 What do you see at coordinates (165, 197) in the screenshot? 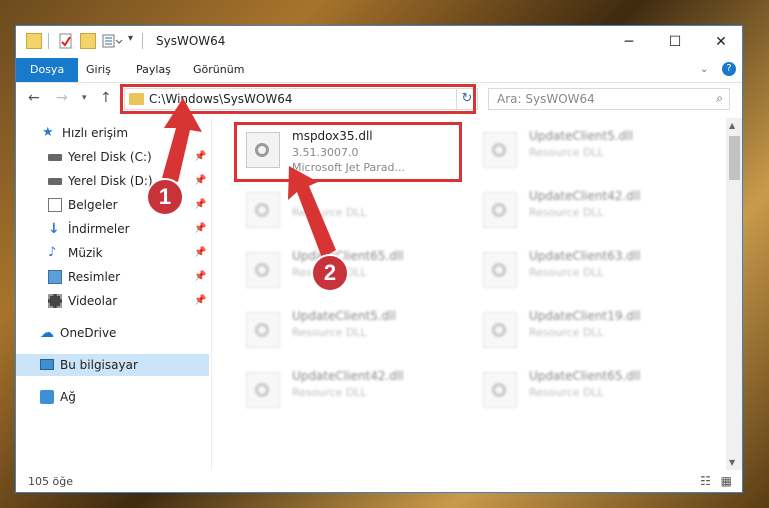
I see `step-badge-1: 1` at bounding box center [165, 197].